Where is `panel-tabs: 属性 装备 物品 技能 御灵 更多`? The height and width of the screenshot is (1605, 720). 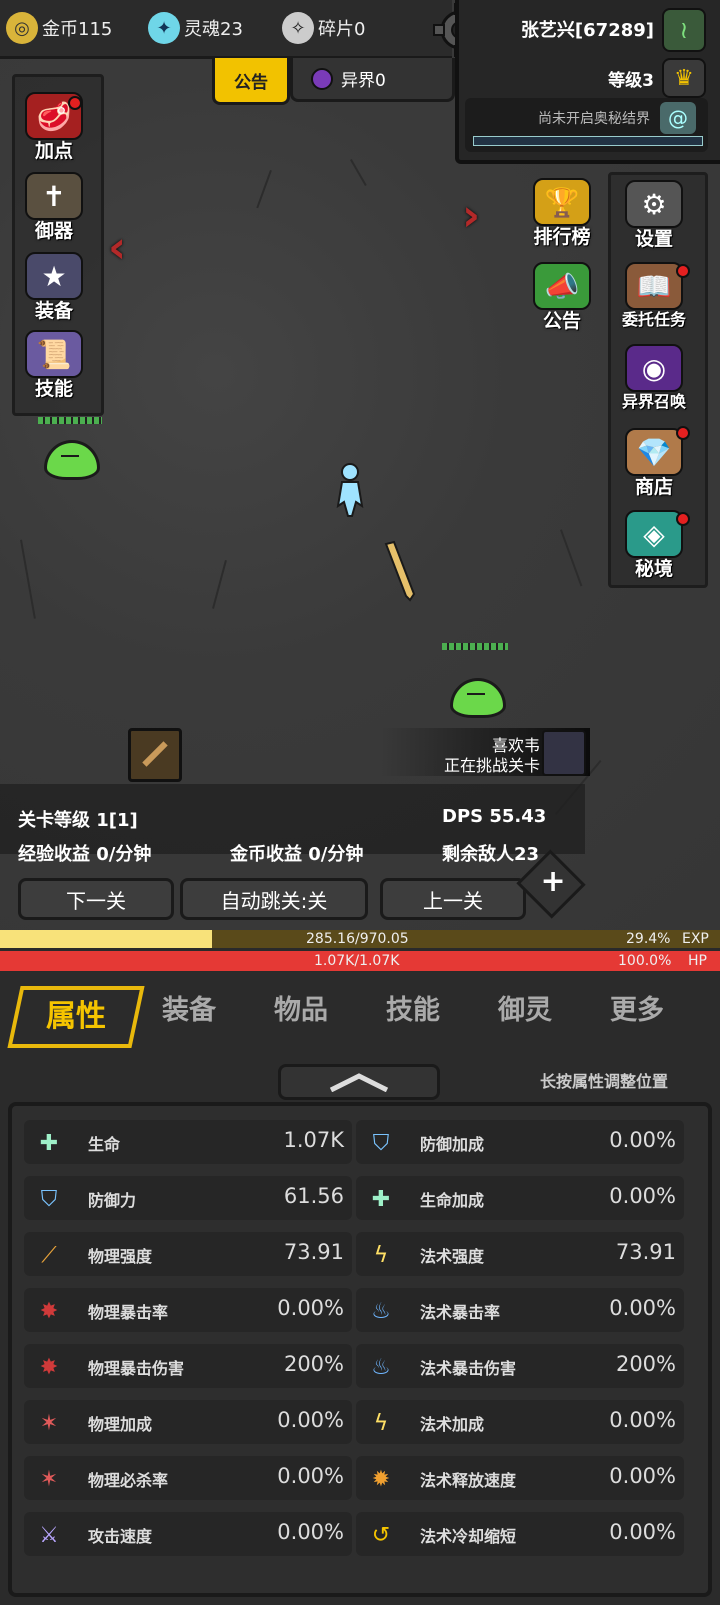
panel-tabs: 属性 装备 物品 技能 御灵 更多 is located at coordinates (360, 1012).